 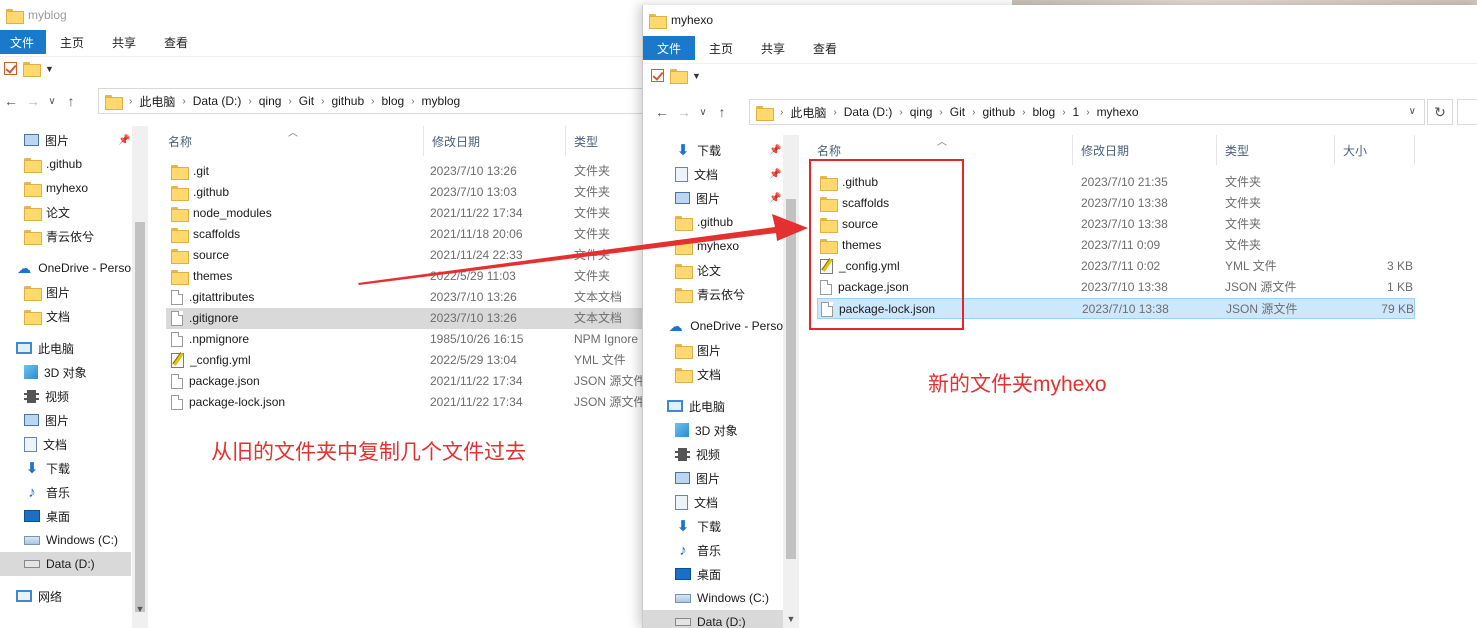 I want to click on file-row: source 2021/11/24 22:33 文件夹, so click(x=404, y=255).